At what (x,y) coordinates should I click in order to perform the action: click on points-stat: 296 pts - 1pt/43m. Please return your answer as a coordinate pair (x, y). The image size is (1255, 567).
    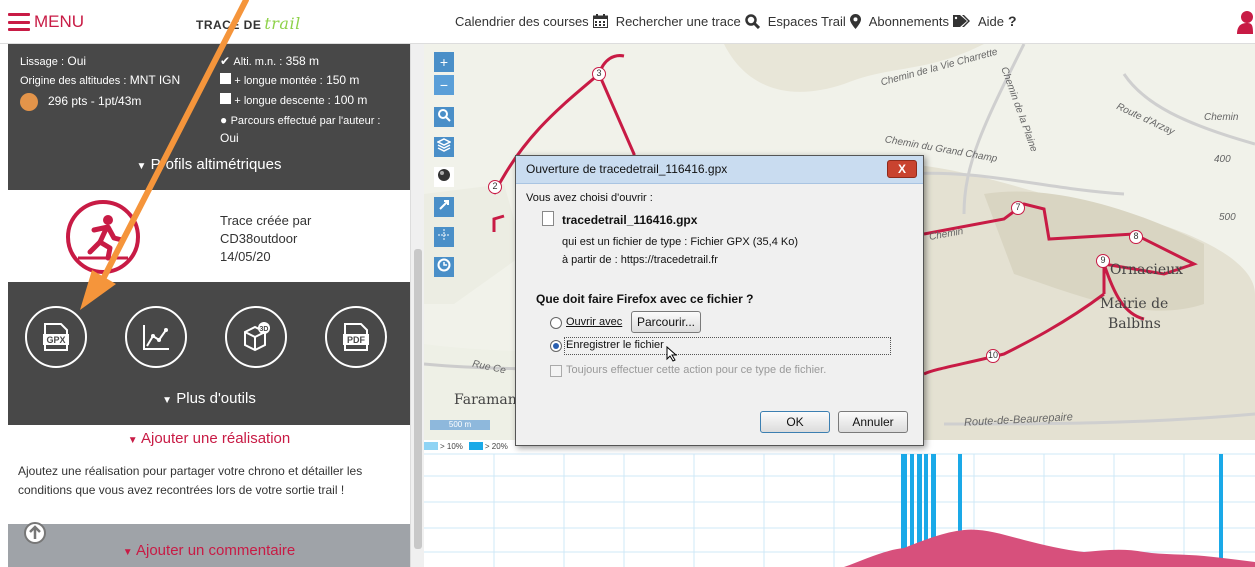
    Looking at the image, I should click on (95, 101).